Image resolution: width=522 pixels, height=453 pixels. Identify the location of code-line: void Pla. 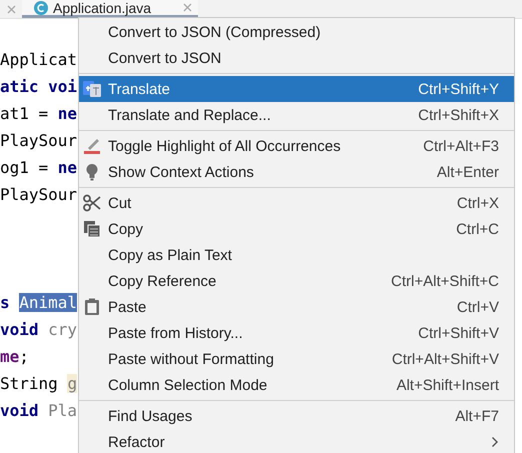
(39, 411).